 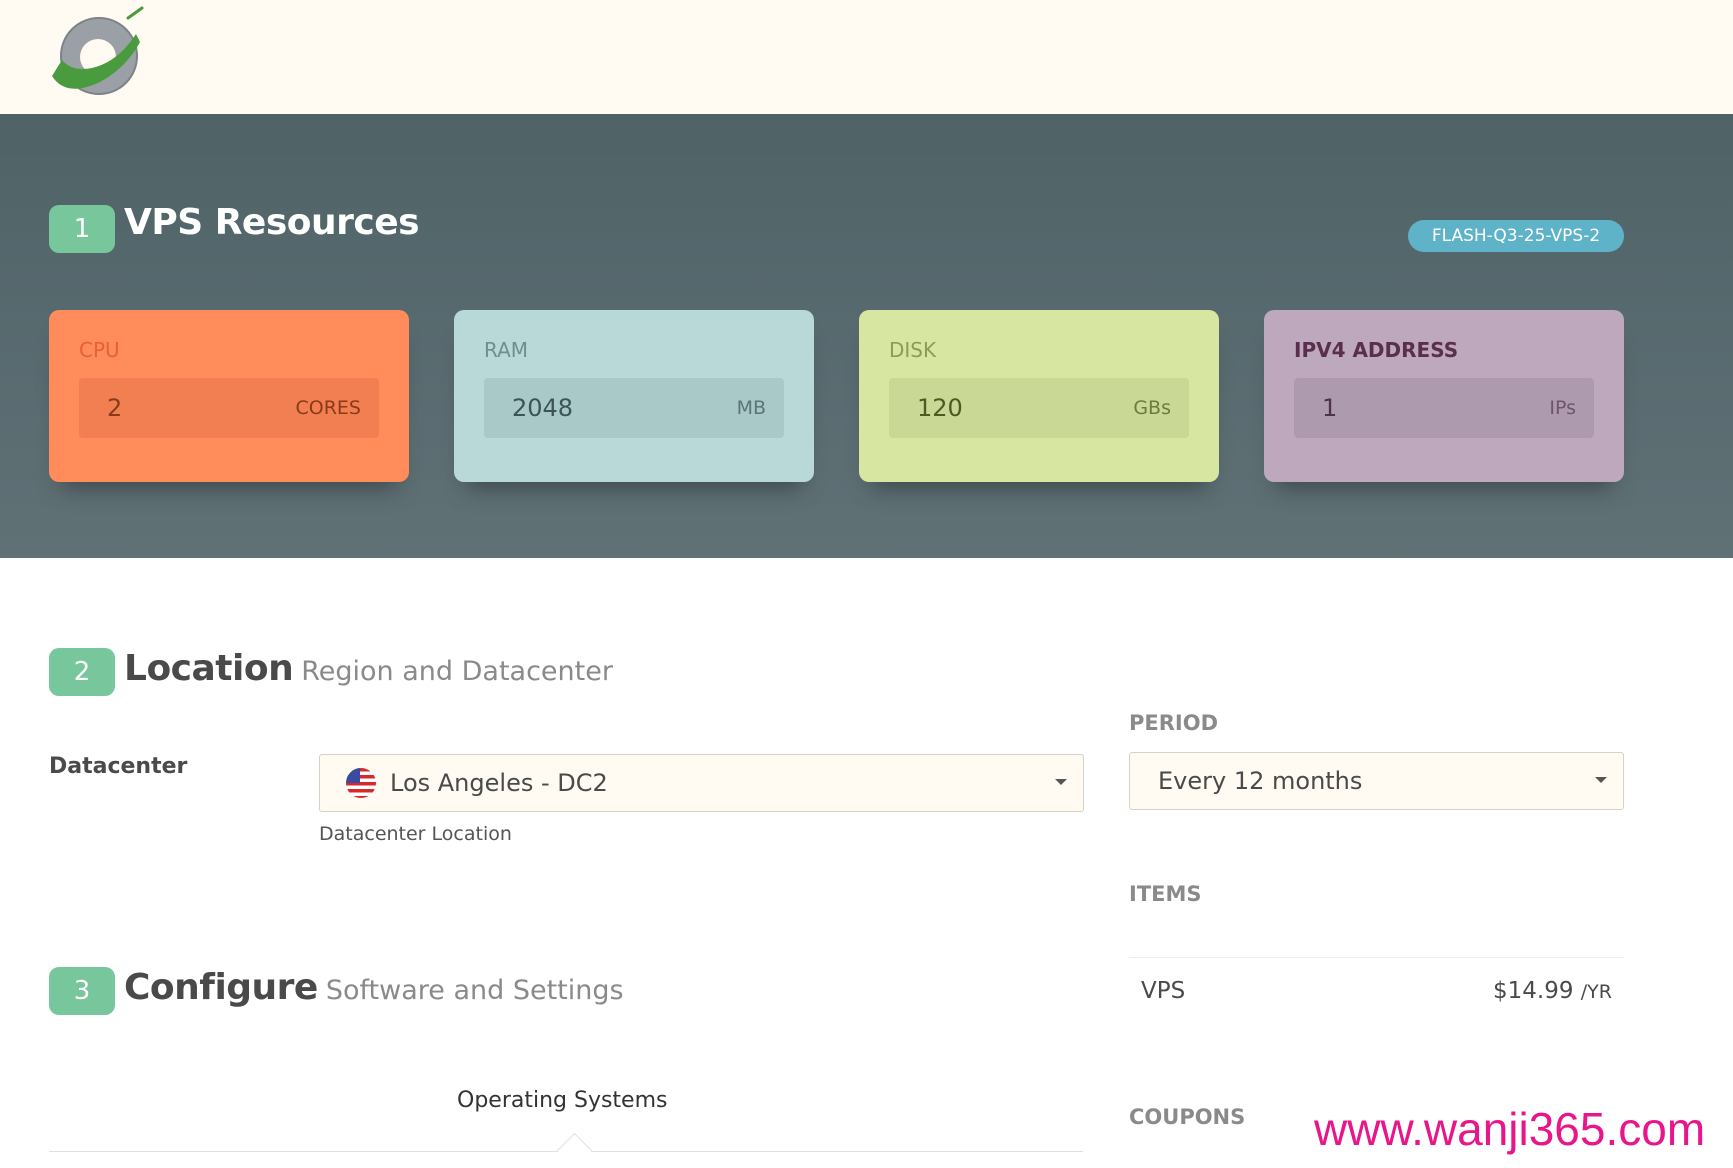 I want to click on period-value: Every 12 months, so click(x=1260, y=781).